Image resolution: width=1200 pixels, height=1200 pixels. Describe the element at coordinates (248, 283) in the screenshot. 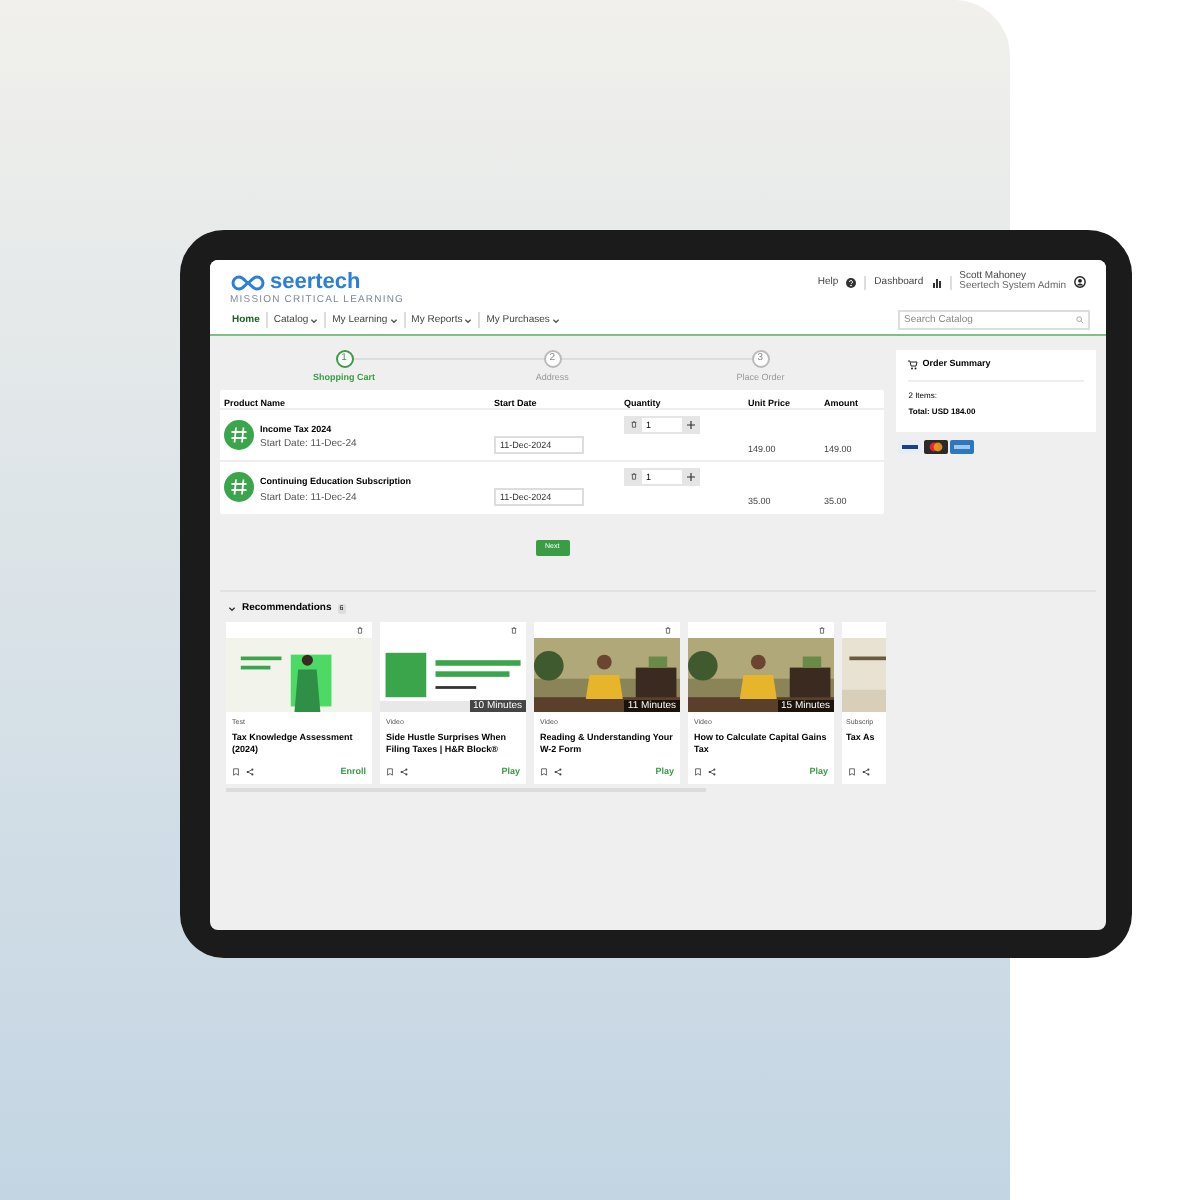

I see `infinity-logo-icon` at that location.